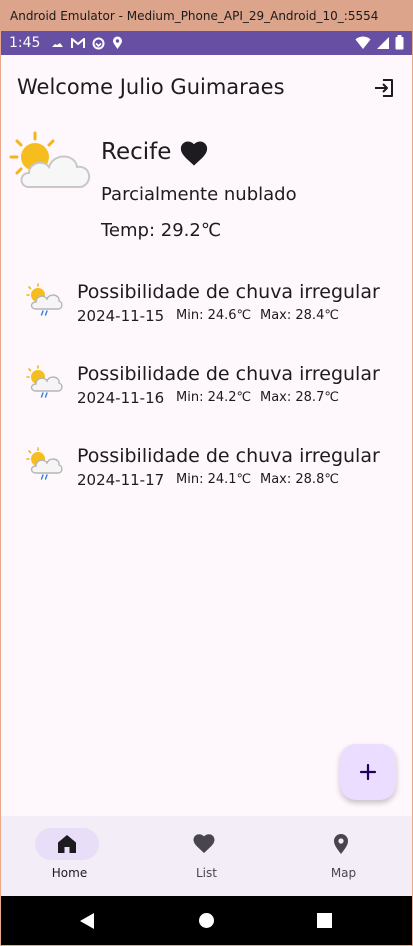  I want to click on forecast-date: 2024-11-16, so click(121, 398).